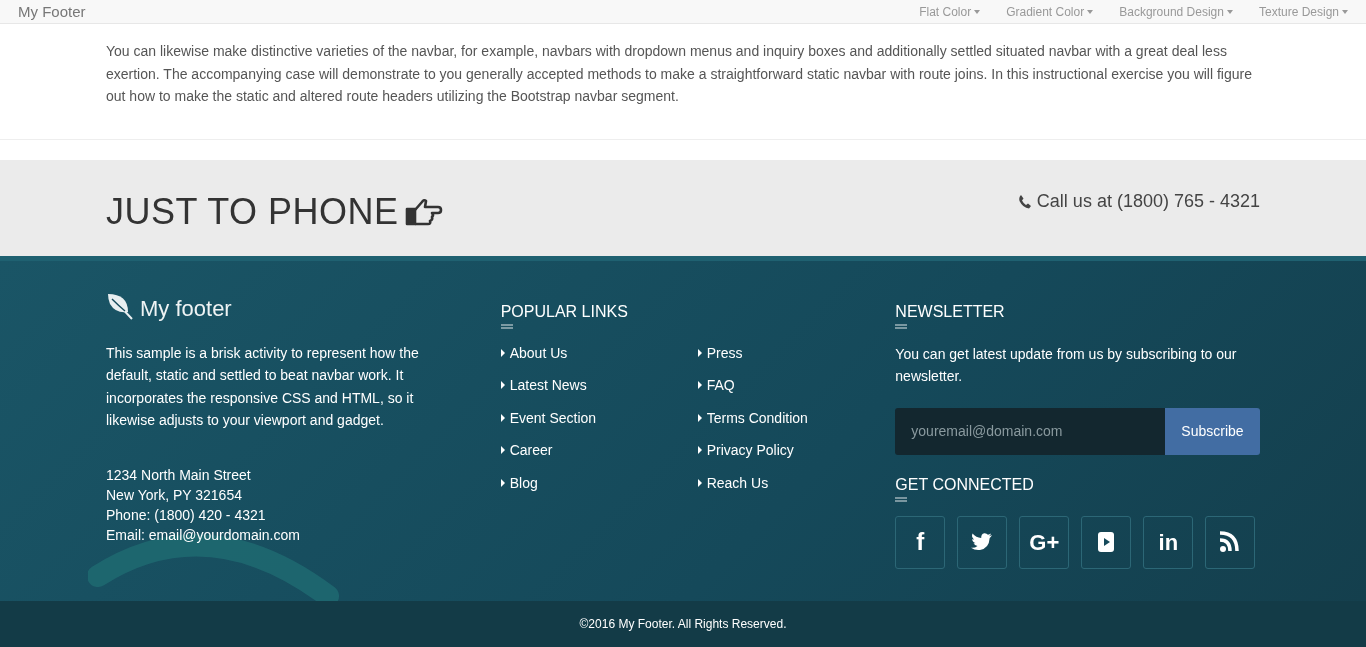 Image resolution: width=1366 pixels, height=647 pixels. I want to click on footer-link: Latest News, so click(599, 385).